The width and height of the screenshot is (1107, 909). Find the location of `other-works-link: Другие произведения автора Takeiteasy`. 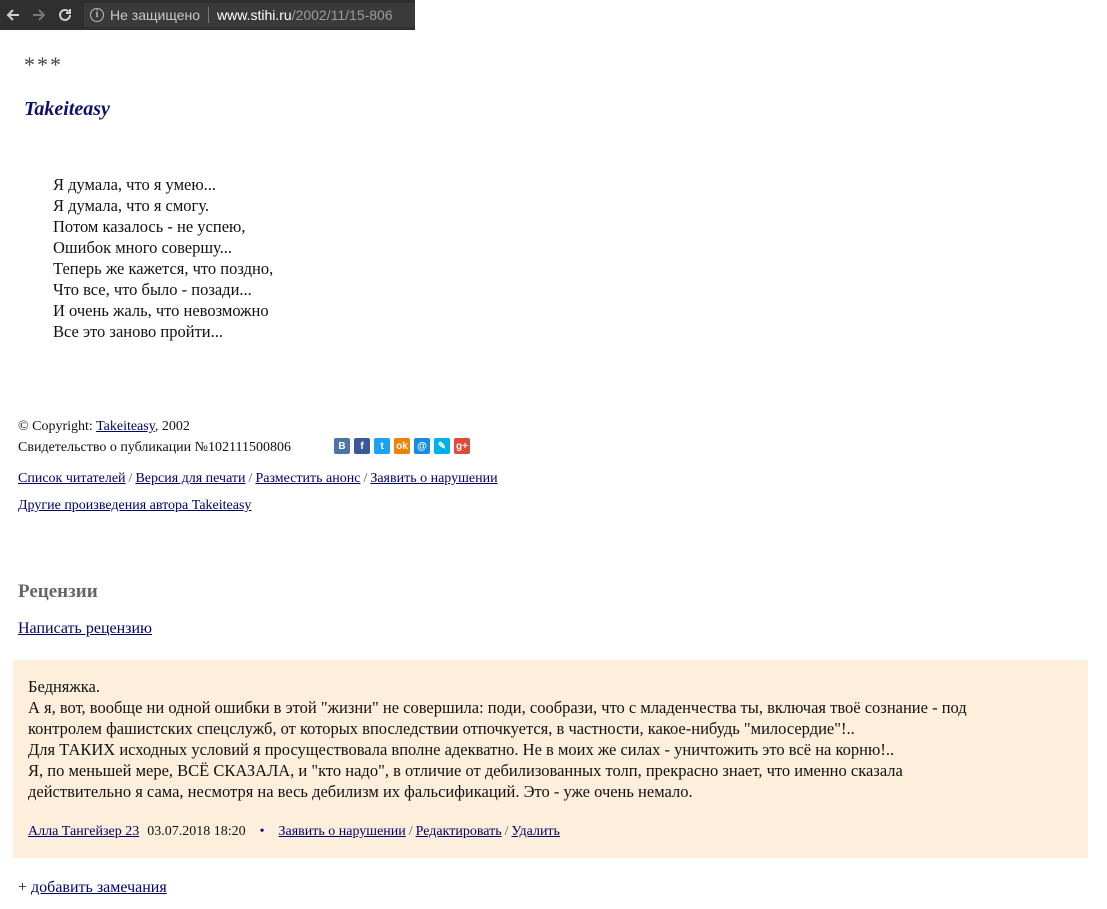

other-works-link: Другие произведения автора Takeiteasy is located at coordinates (134, 505).